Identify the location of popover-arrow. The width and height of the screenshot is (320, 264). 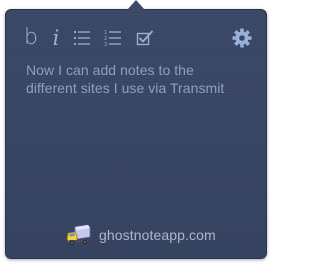
(136, 5).